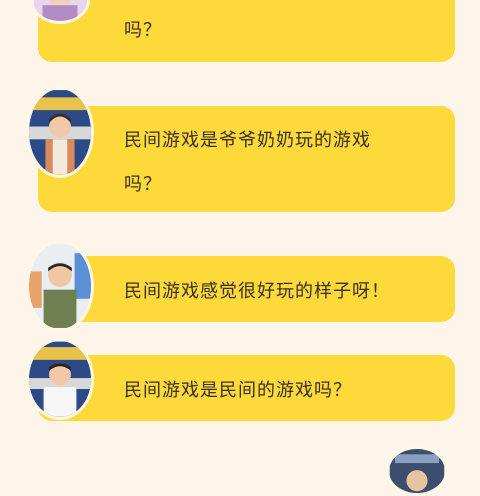 The height and width of the screenshot is (496, 480). What do you see at coordinates (257, 291) in the screenshot?
I see `message-text-line: 民间游戏感觉很好玩的样子呀！` at bounding box center [257, 291].